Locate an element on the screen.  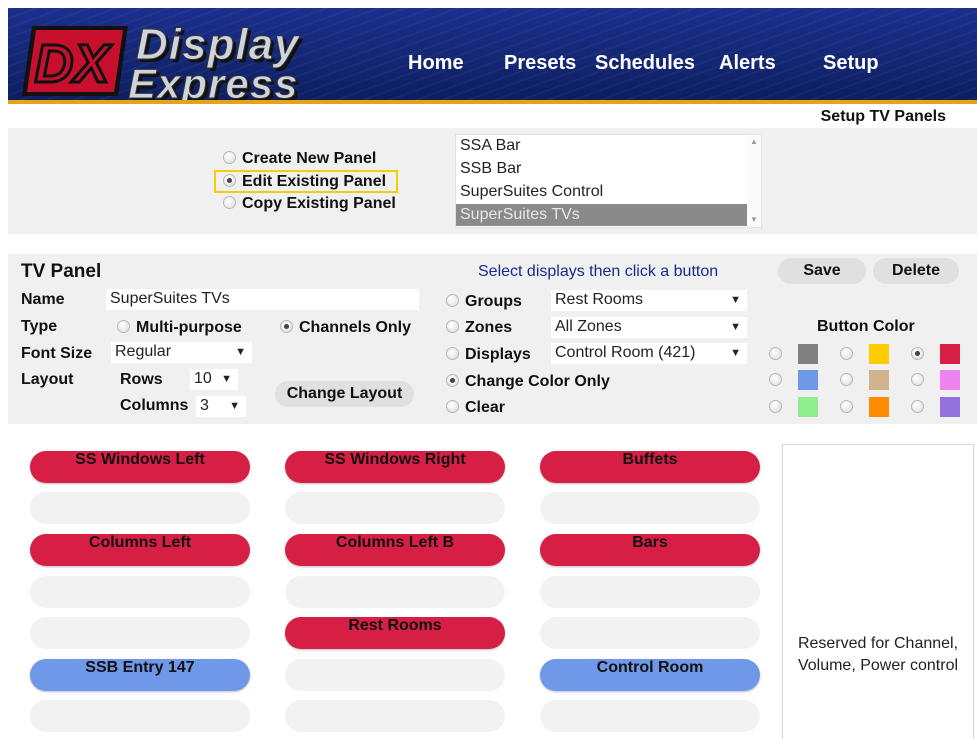
clear-label: Clear is located at coordinates (485, 408).